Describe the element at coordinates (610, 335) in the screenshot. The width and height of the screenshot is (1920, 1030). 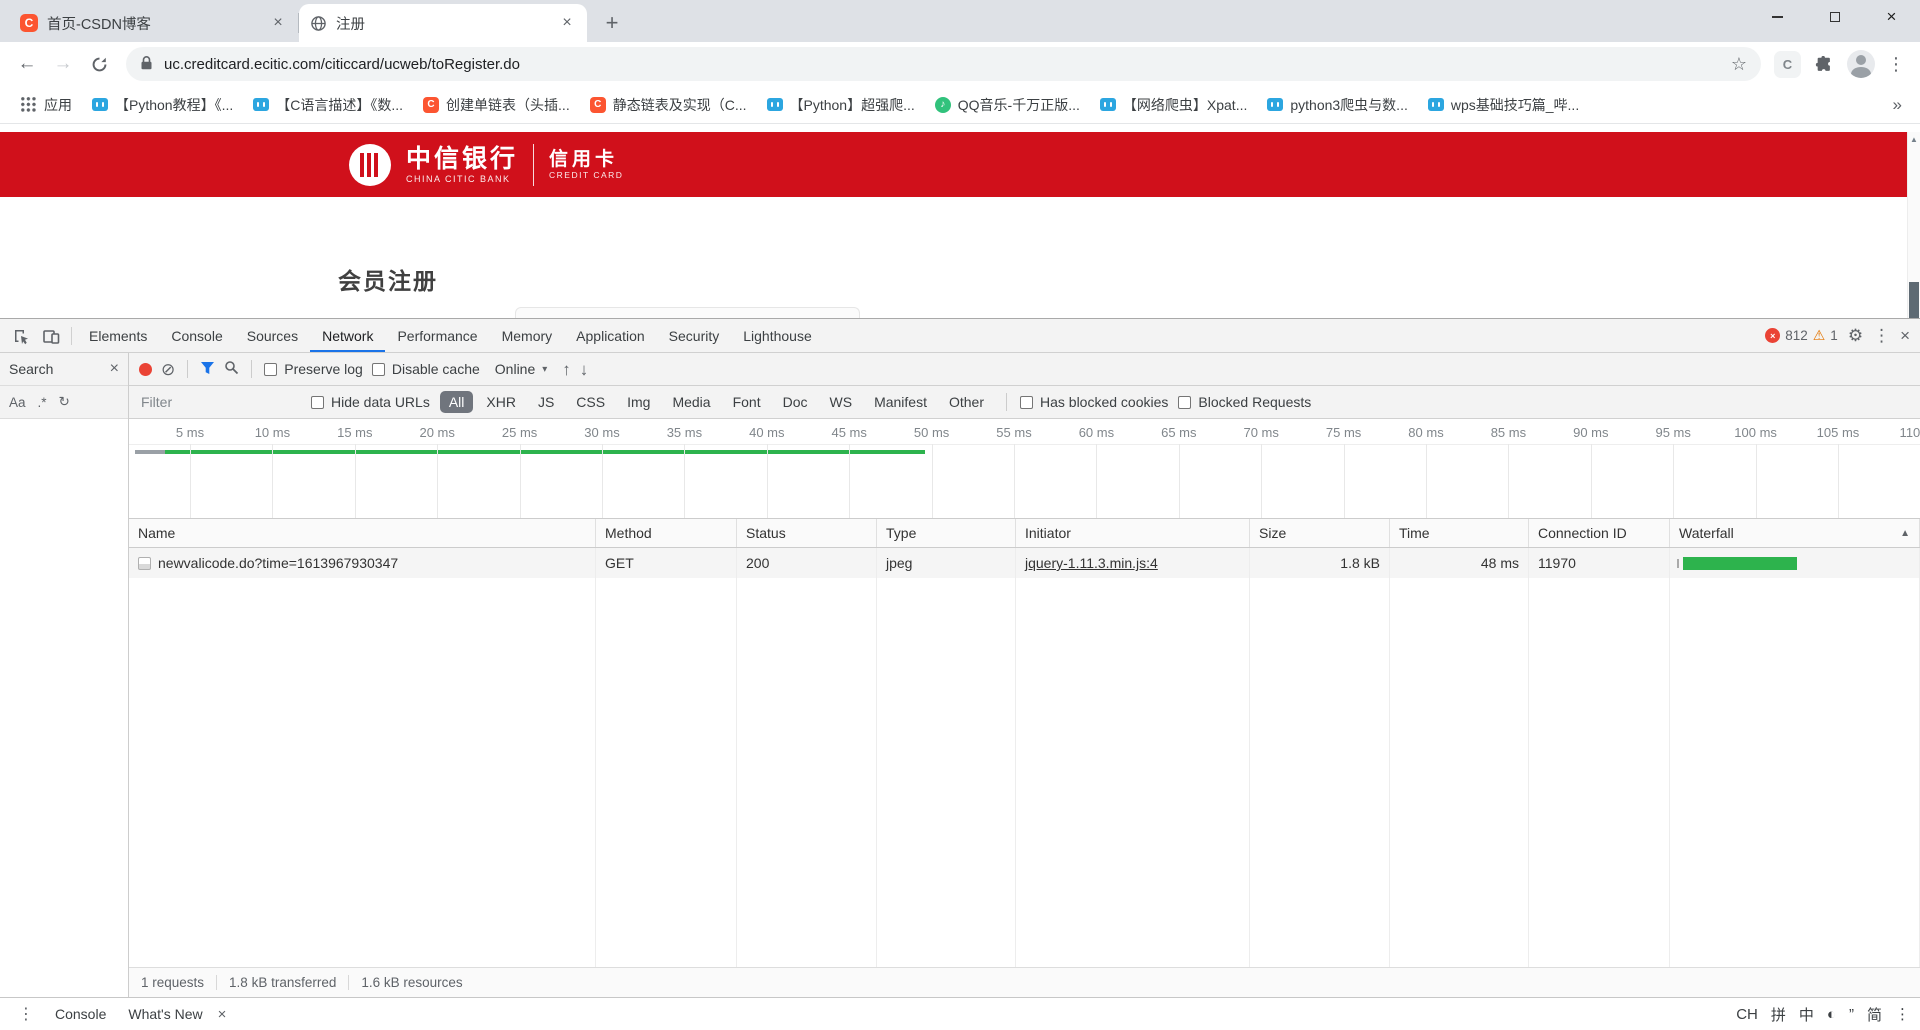
I see `devtools-tab-application: Application` at that location.